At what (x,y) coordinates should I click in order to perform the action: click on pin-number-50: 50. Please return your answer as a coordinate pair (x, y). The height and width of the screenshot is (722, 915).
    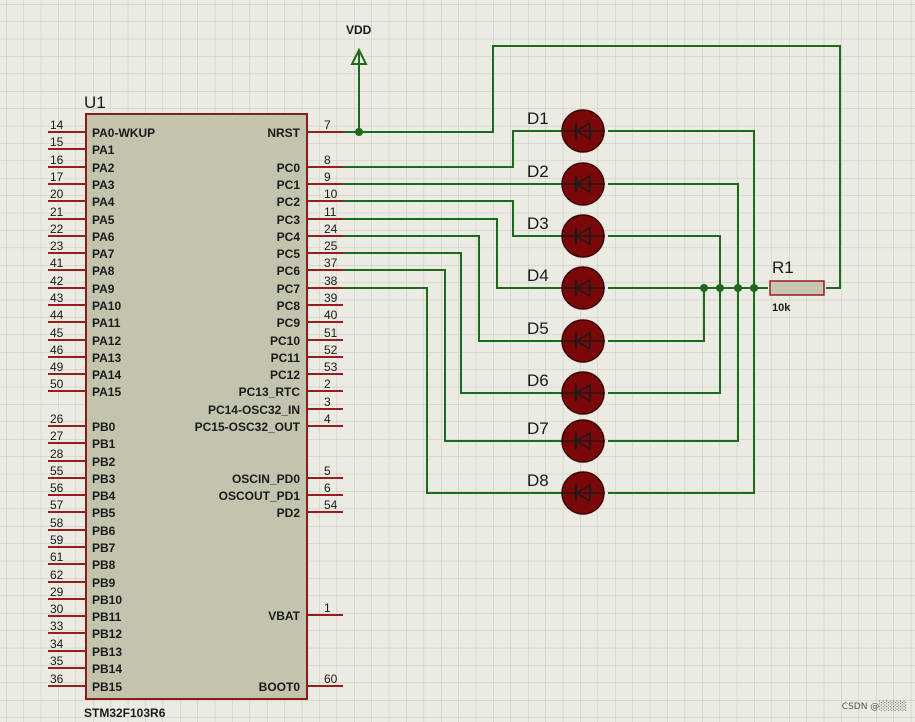
    Looking at the image, I should click on (57, 384).